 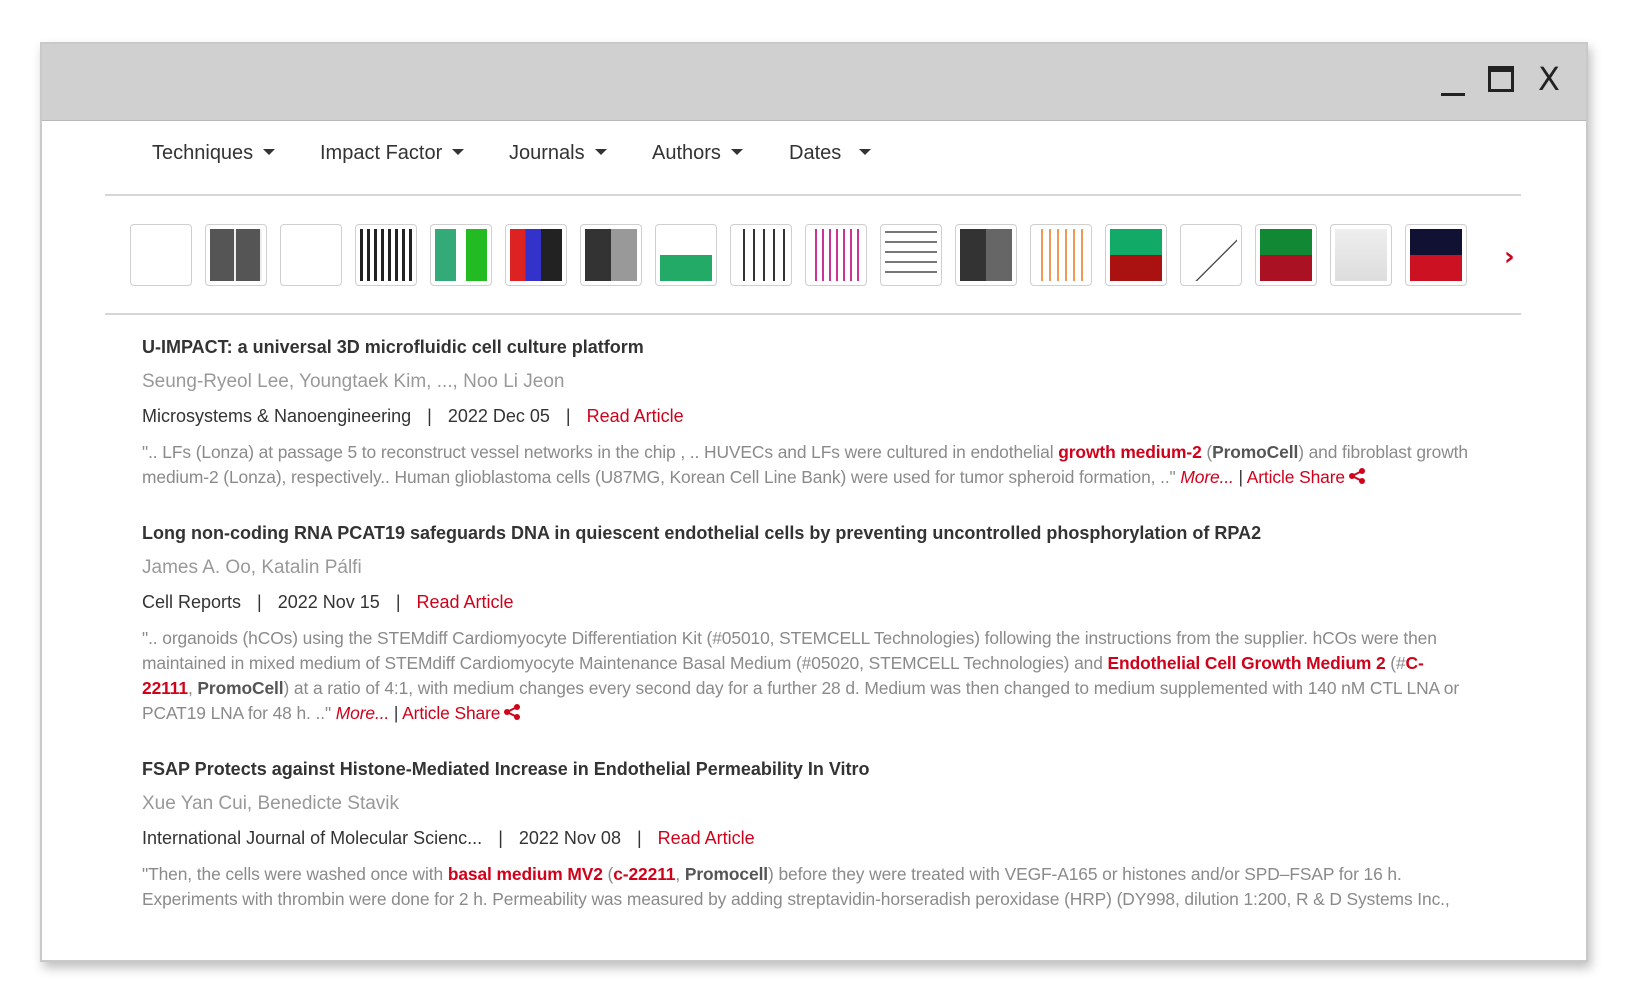 What do you see at coordinates (726, 874) in the screenshot?
I see `snippet-highlight: Promocell` at bounding box center [726, 874].